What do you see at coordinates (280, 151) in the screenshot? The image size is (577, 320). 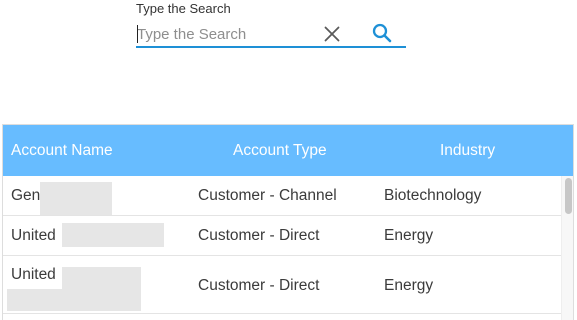 I see `column-header-account-type: Account Type` at bounding box center [280, 151].